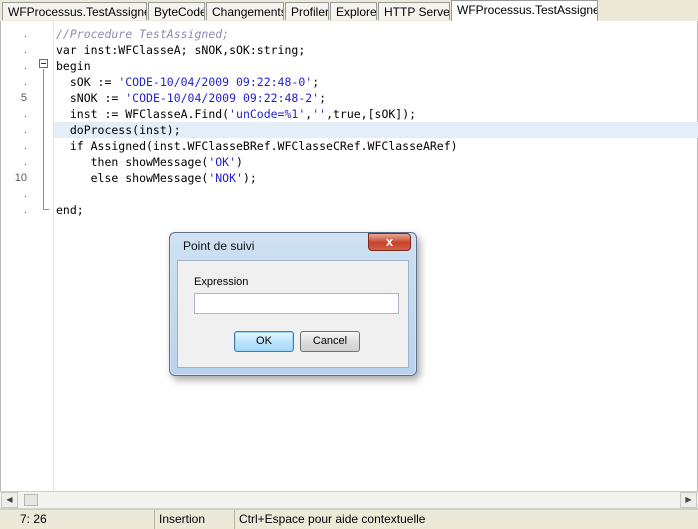 This screenshot has height=529, width=698. Describe the element at coordinates (332, 519) in the screenshot. I see `status-hint: Ctrl+Espace pour aide contextuelle` at that location.